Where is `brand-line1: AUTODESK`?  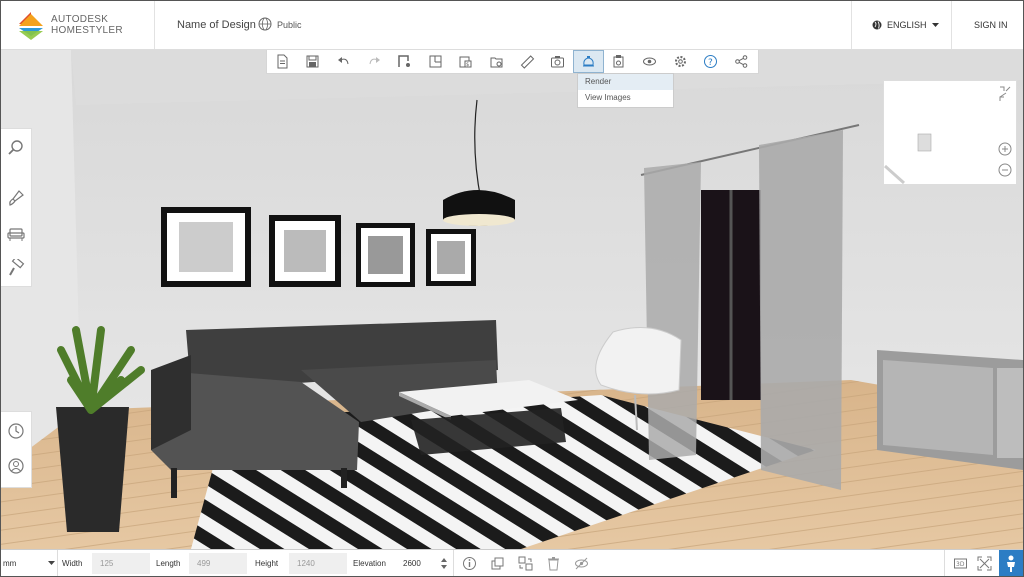
brand-line1: AUTODESK is located at coordinates (80, 19).